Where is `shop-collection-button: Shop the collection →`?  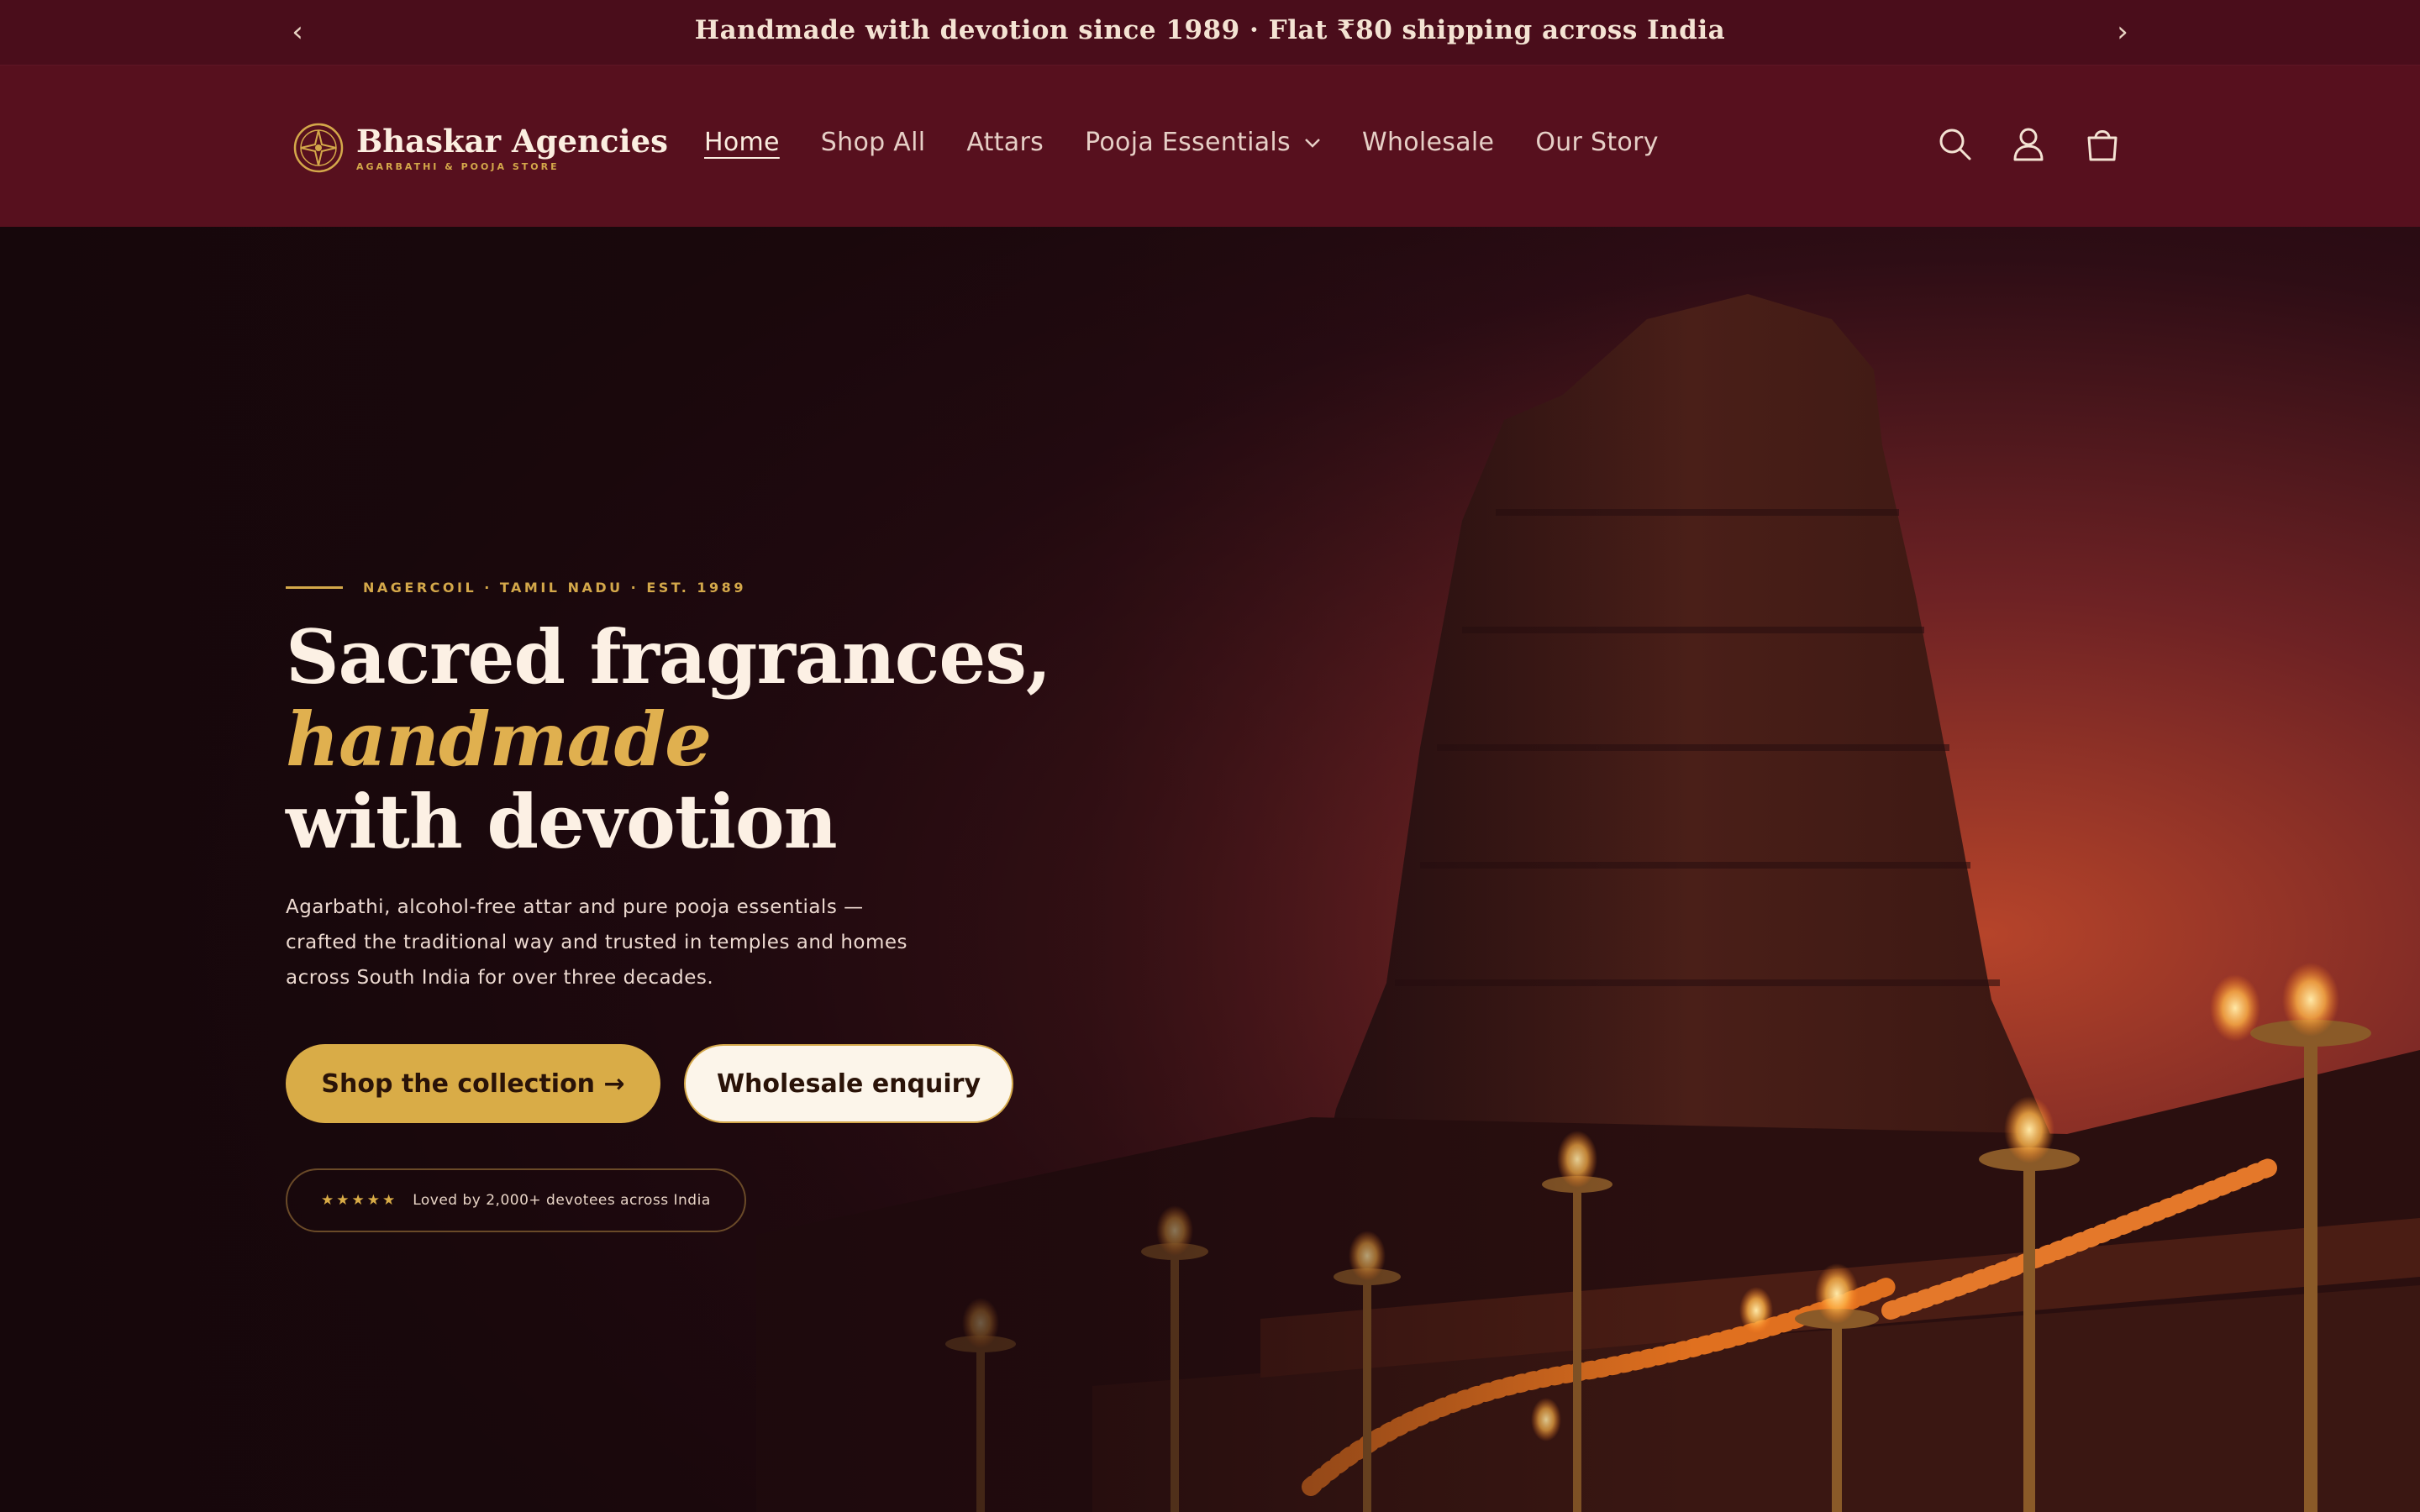 shop-collection-button: Shop the collection → is located at coordinates (473, 1083).